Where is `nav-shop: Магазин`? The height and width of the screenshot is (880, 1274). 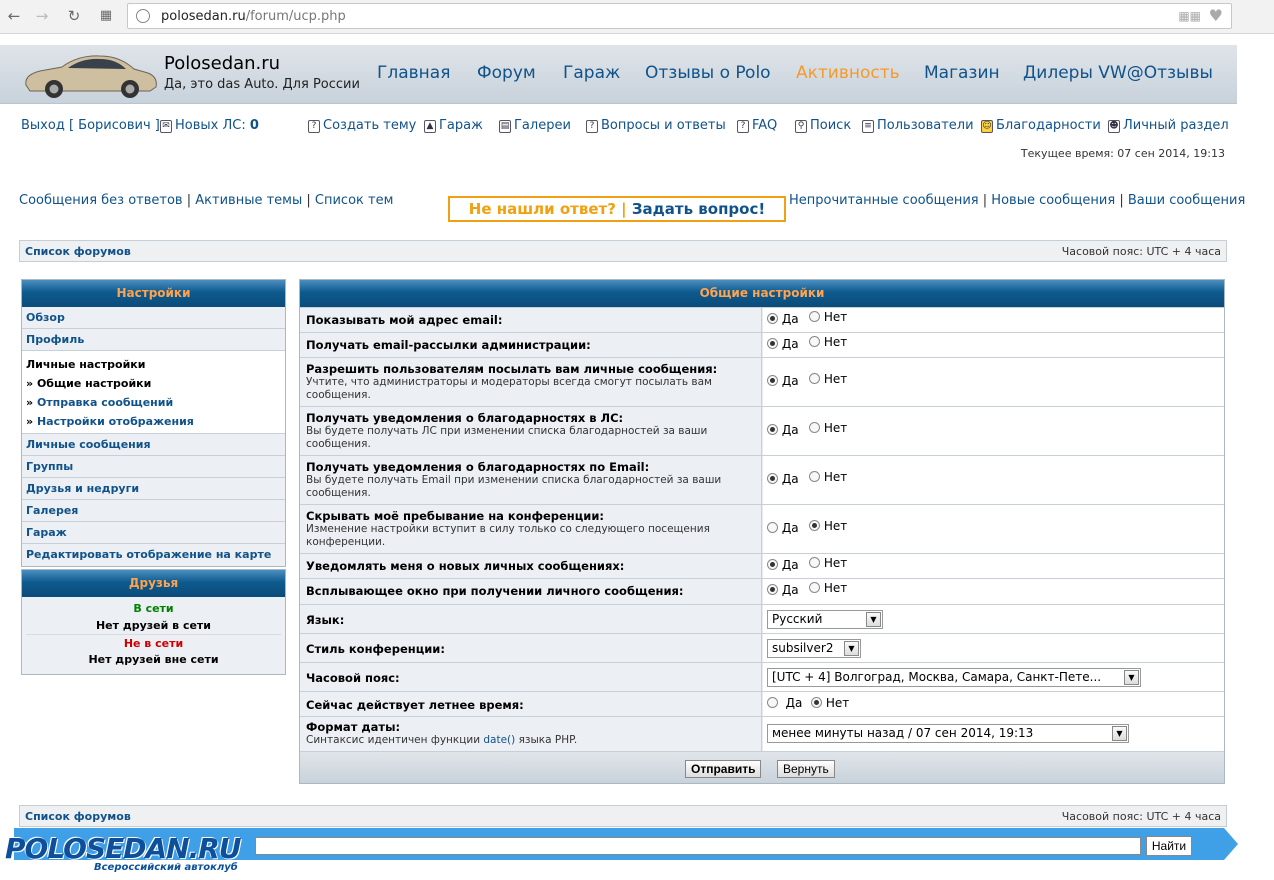
nav-shop: Магазин is located at coordinates (962, 73).